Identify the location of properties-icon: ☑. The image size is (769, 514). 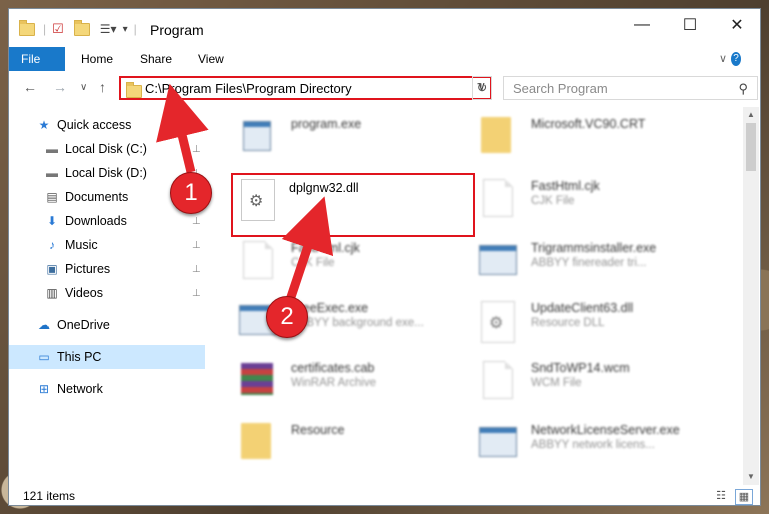
(58, 29).